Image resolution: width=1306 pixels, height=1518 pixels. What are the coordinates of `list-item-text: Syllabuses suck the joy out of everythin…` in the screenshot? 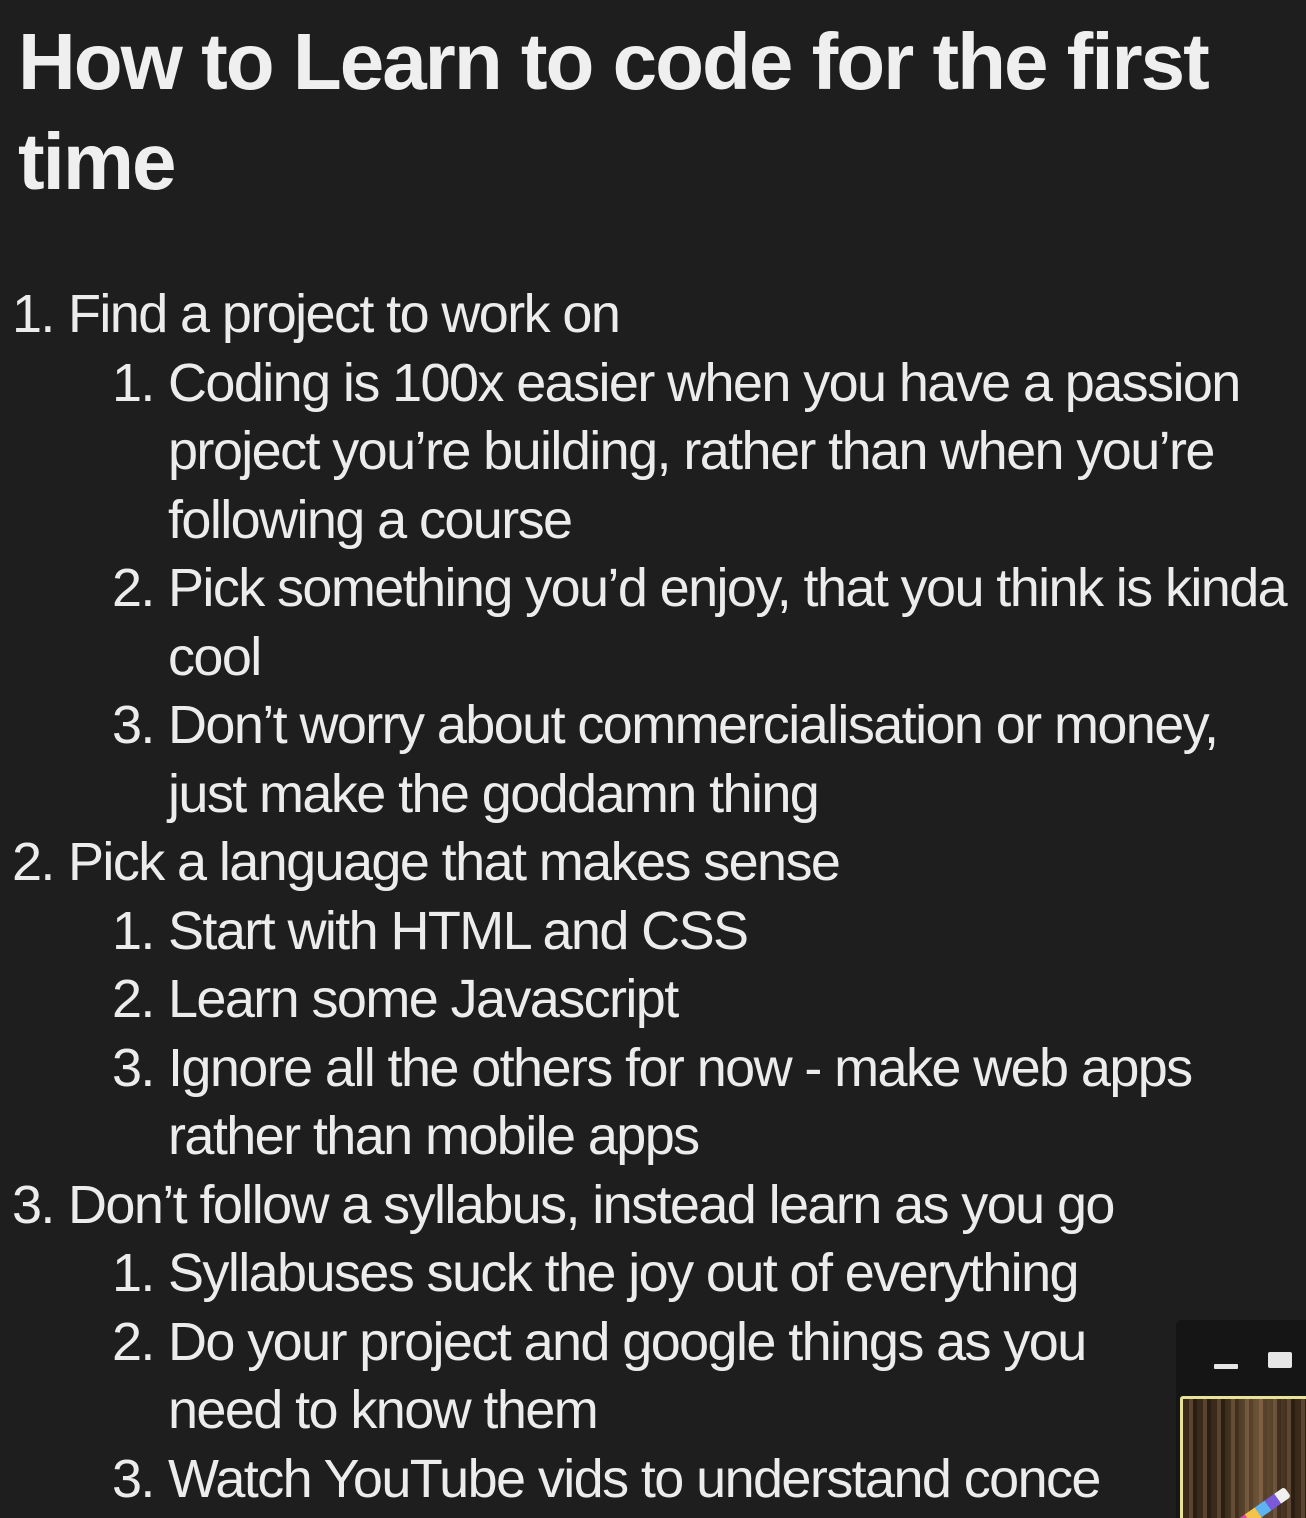 It's located at (624, 1273).